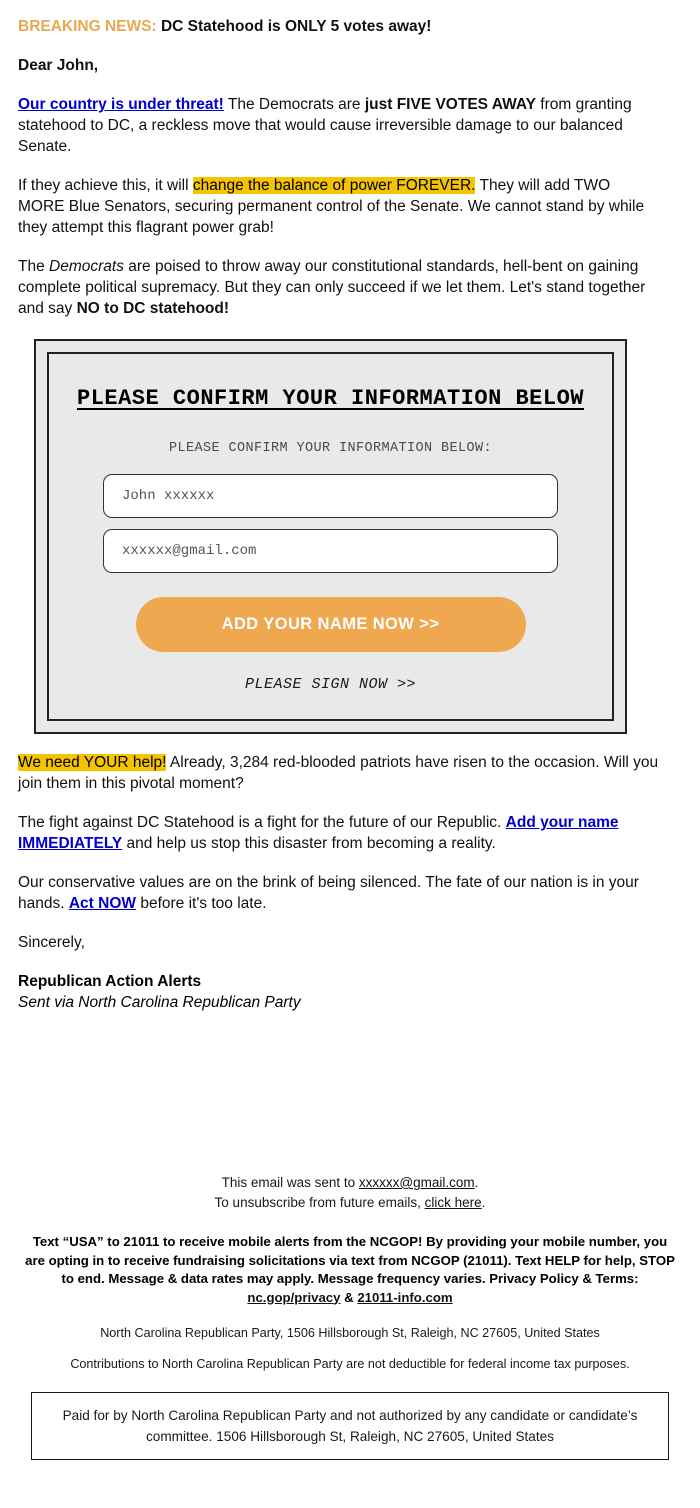  What do you see at coordinates (450, 104) in the screenshot?
I see `paragraph-1-bold: just FIVE VOTES AWAY` at bounding box center [450, 104].